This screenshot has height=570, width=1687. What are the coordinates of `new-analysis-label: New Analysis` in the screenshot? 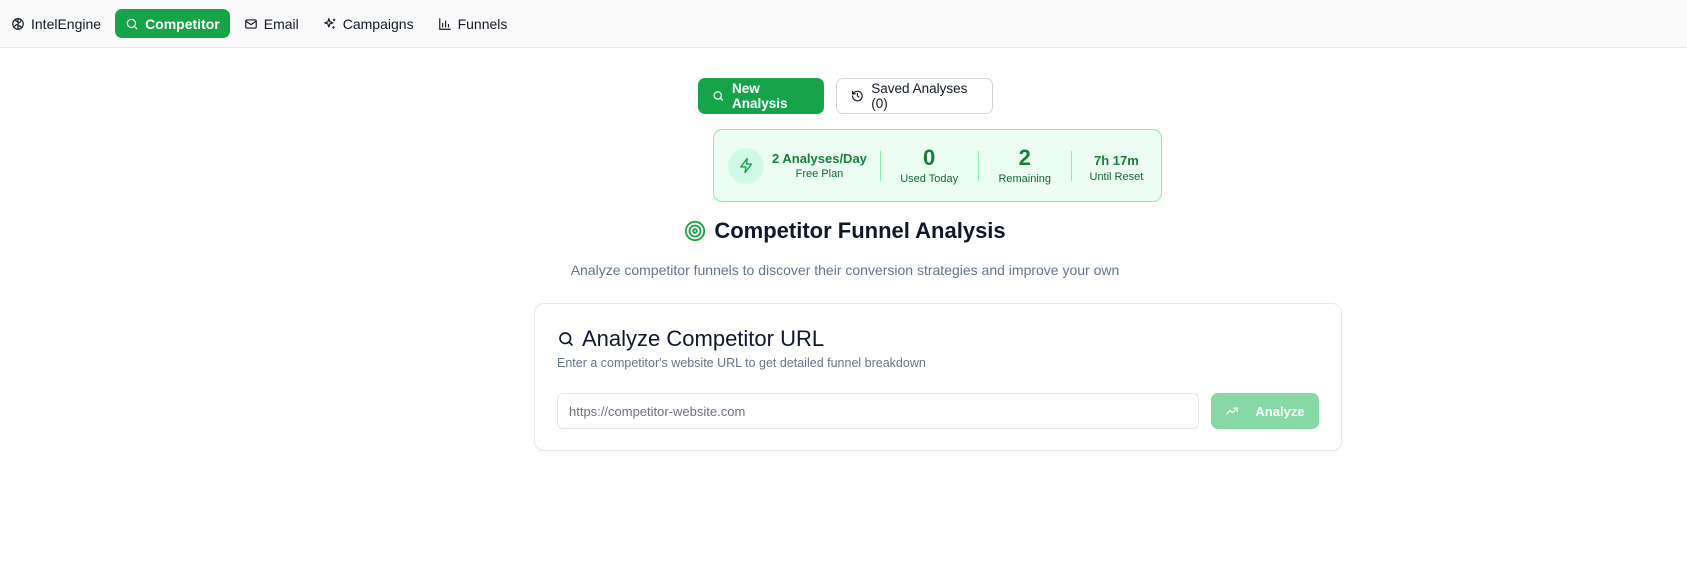 It's located at (760, 96).